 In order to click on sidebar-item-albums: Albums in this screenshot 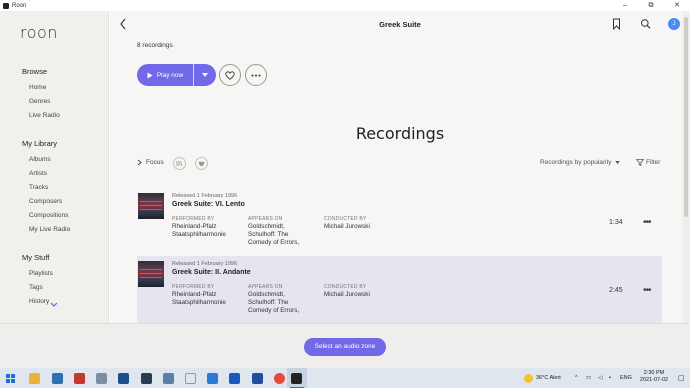, I will do `click(40, 159)`.